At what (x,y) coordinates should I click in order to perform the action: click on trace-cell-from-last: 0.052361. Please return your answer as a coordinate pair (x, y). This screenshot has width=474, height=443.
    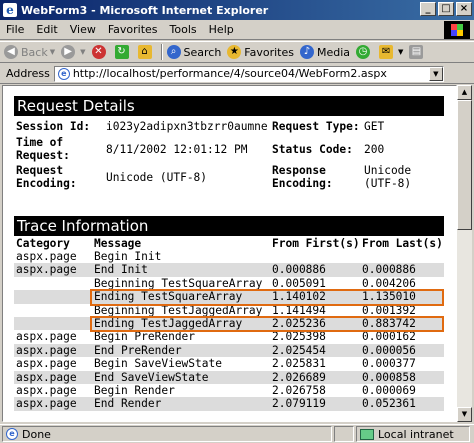
    Looking at the image, I should click on (402, 404).